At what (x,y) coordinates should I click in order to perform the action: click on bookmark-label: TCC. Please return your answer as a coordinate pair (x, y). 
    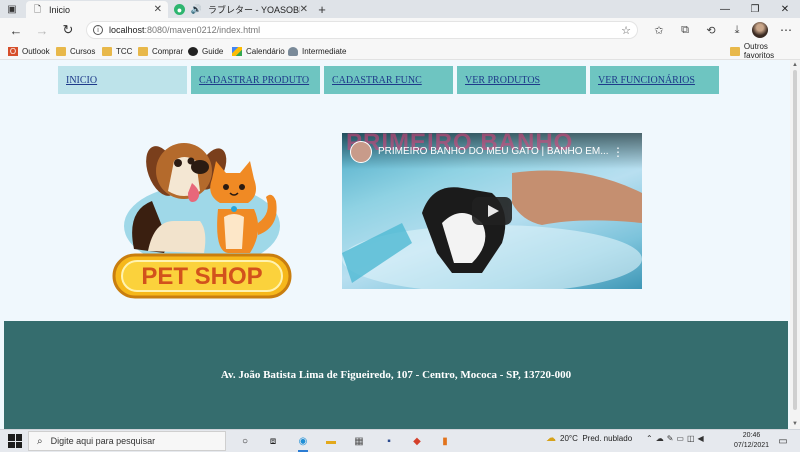
    Looking at the image, I should click on (124, 51).